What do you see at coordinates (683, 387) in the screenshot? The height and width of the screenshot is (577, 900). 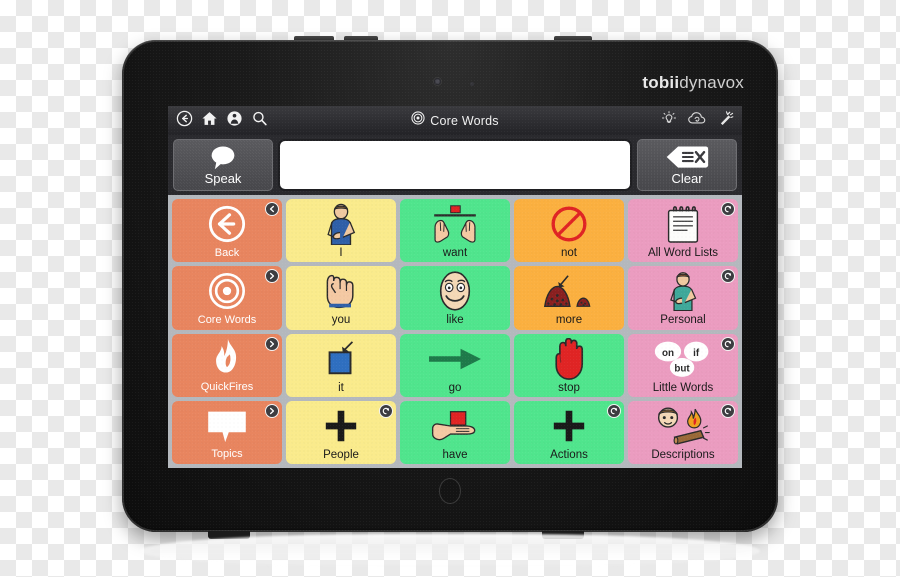 I see `cell-label: Little Words` at bounding box center [683, 387].